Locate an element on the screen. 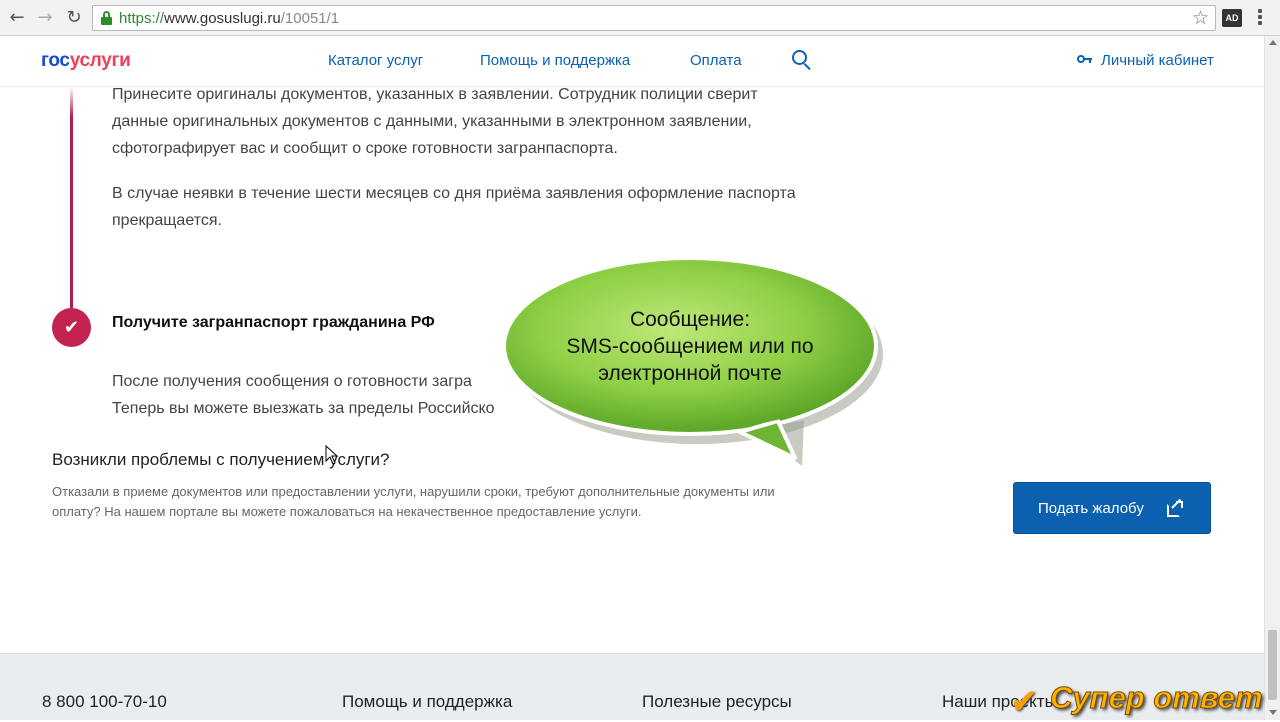 This screenshot has height=722, width=1280. super-answer-watermark: ✔ Супер ответ is located at coordinates (1136, 701).